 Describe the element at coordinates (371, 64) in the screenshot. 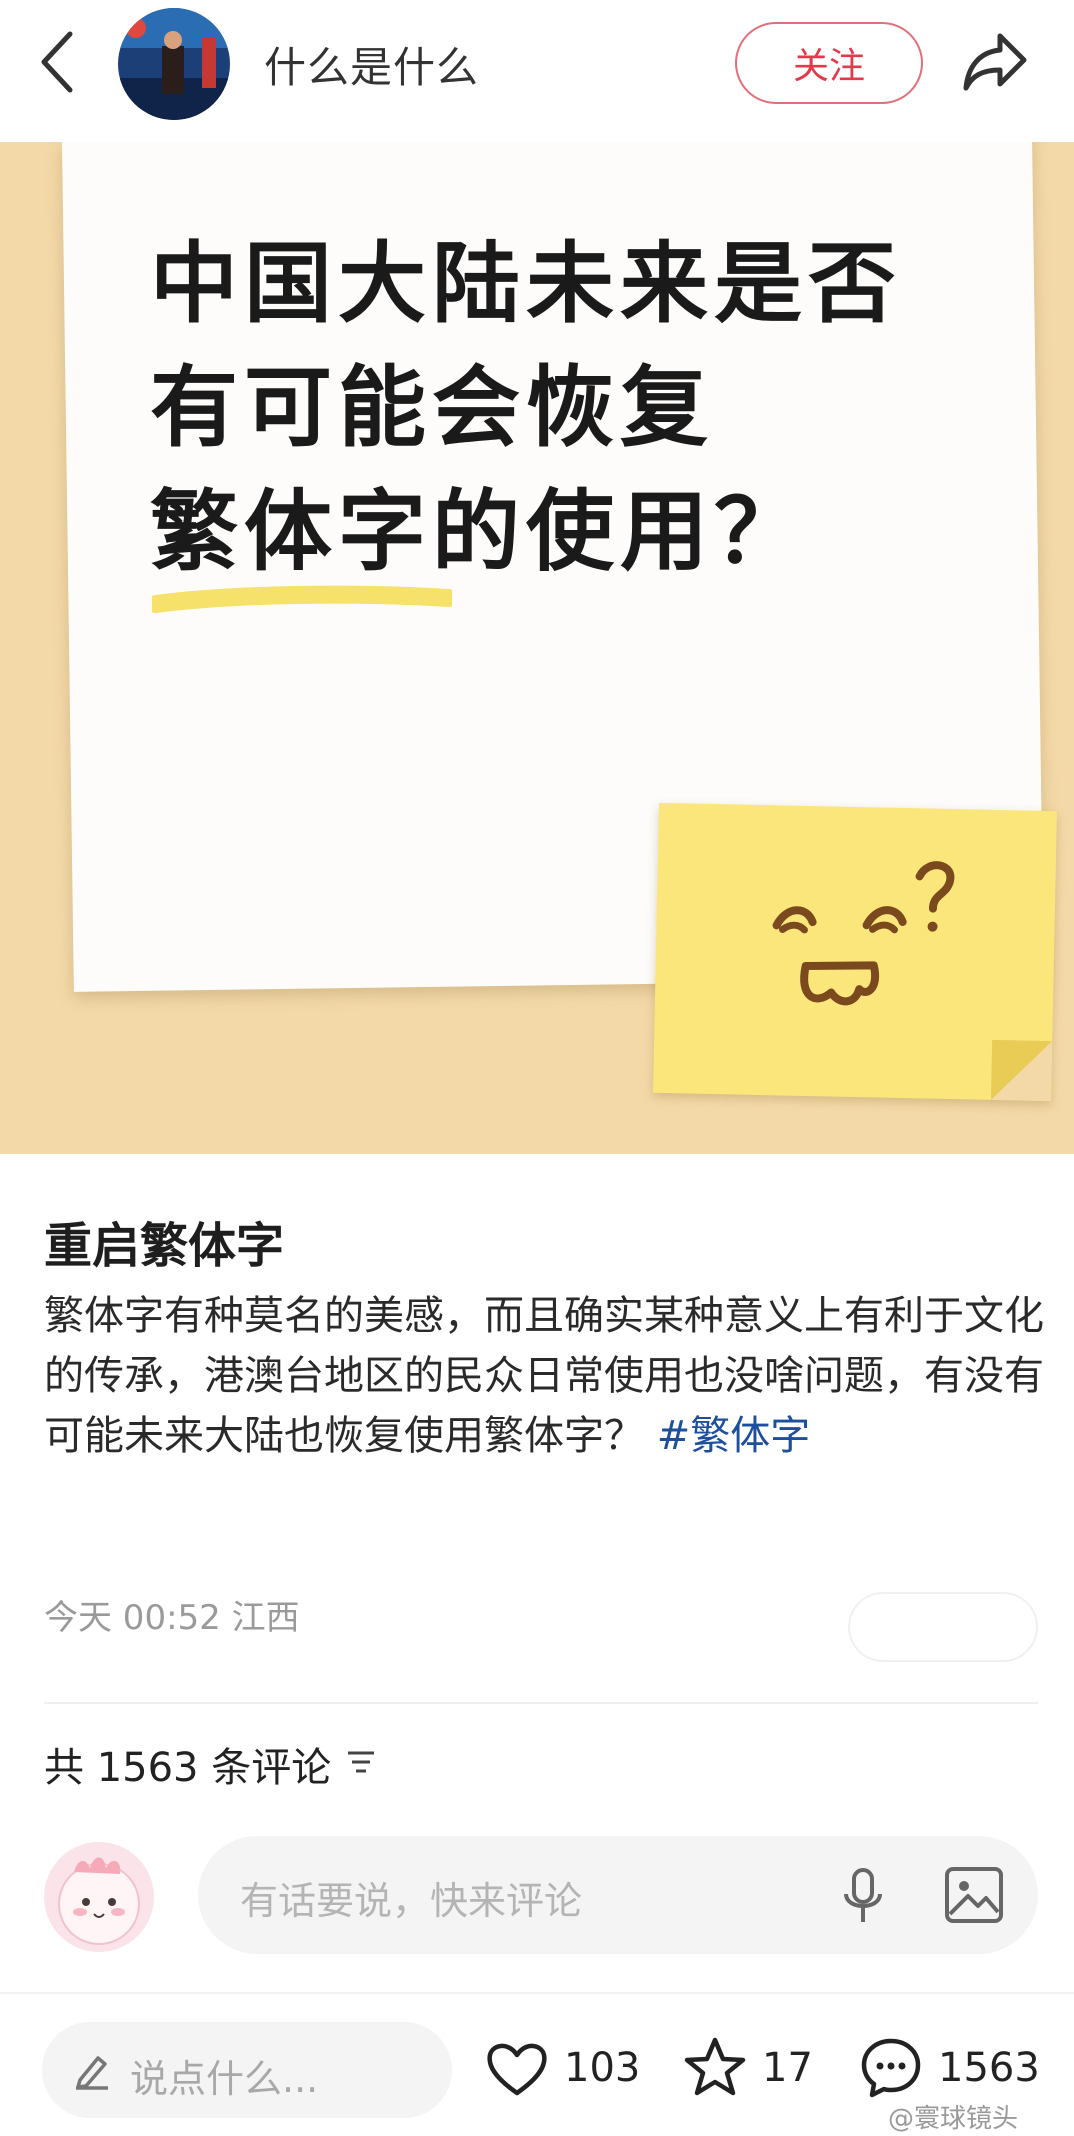

I see `author-name: 什么是什么` at that location.